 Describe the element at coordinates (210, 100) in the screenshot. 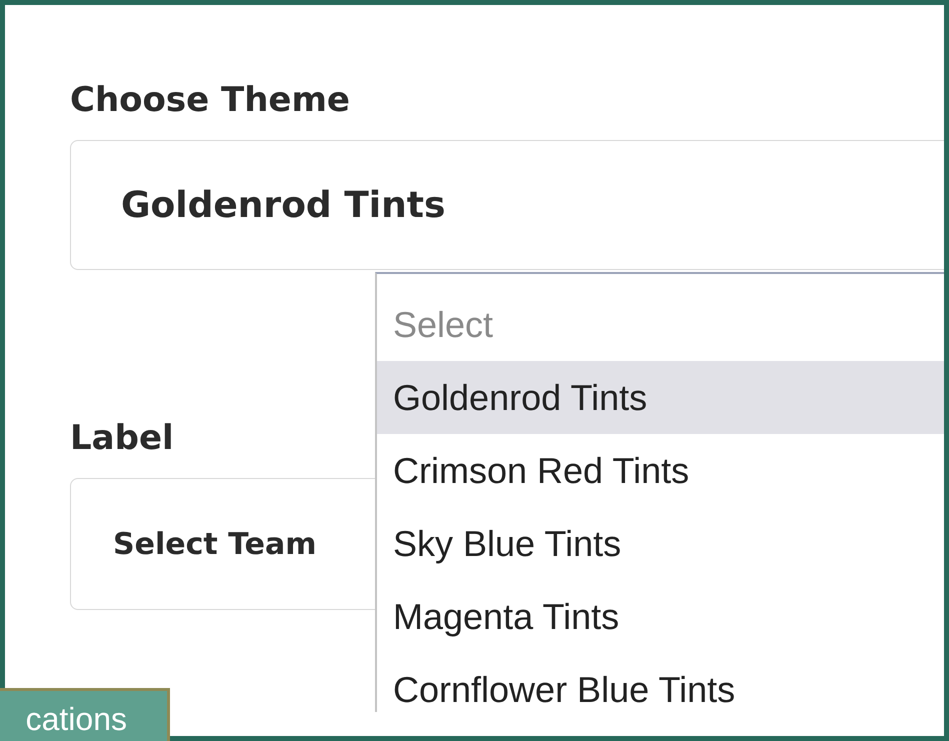

I see `field-label: Choose Theme` at that location.